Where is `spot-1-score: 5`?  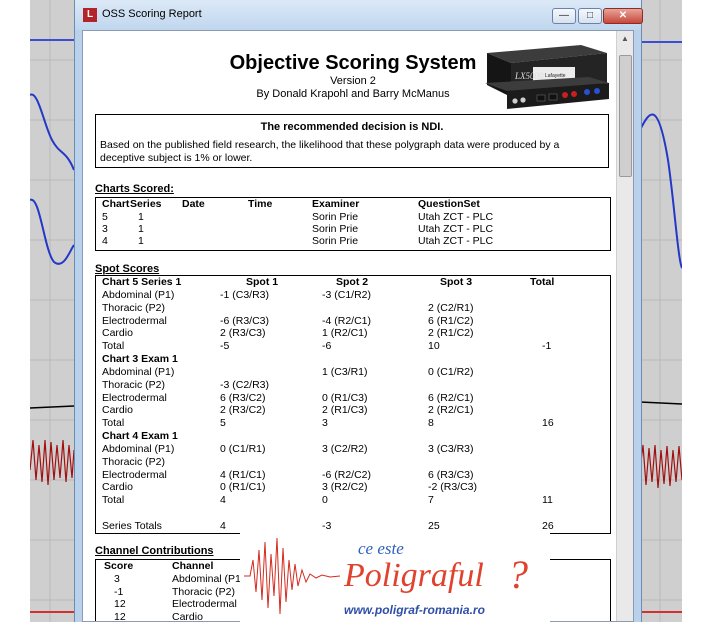
spot-1-score: 5 is located at coordinates (223, 423).